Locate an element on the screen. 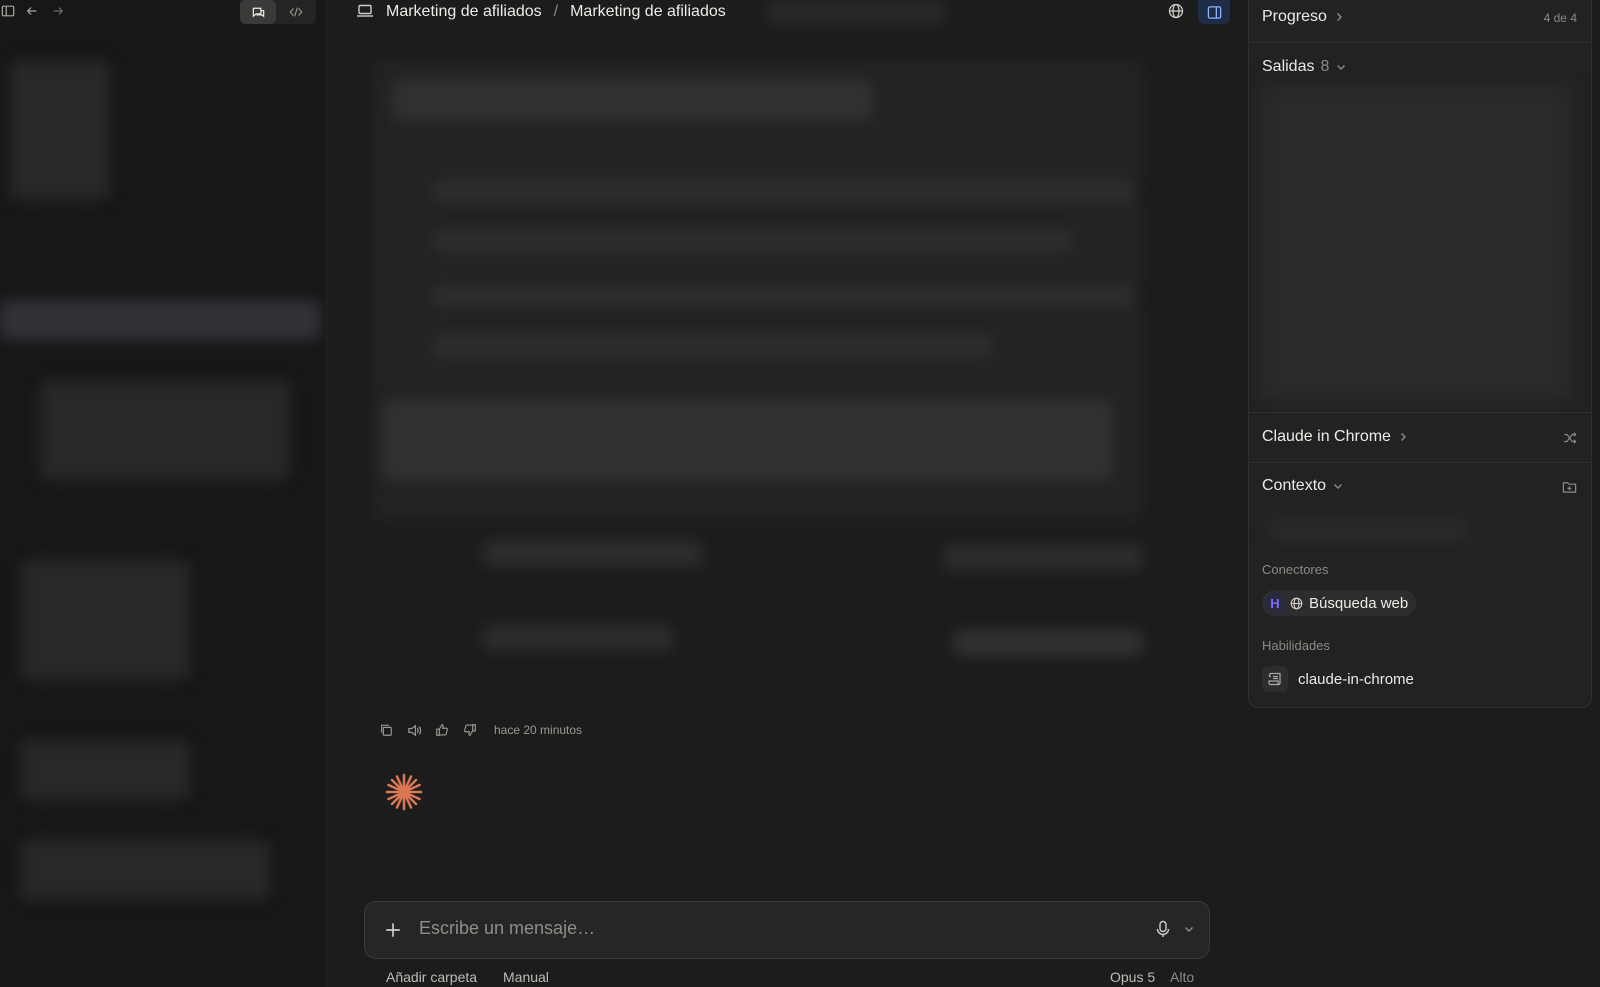  laptop-icon is located at coordinates (365, 11).